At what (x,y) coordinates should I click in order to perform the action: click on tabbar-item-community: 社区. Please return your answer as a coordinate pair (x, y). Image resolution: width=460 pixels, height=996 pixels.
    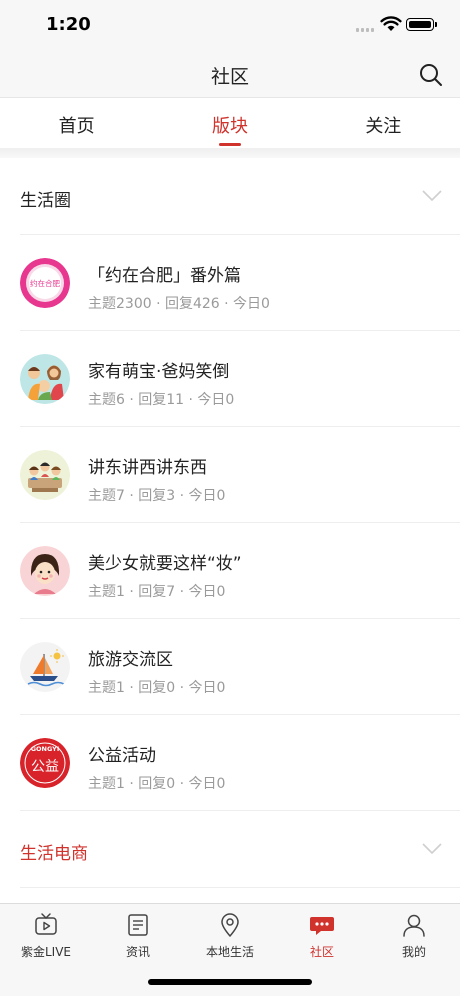
    Looking at the image, I should click on (322, 935).